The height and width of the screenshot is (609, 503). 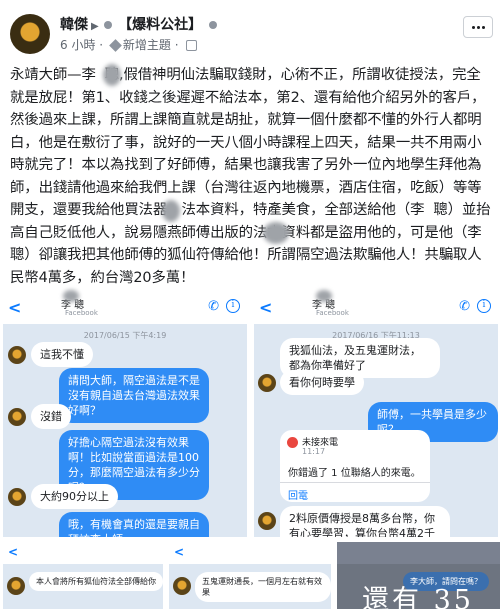 I want to click on author-line: 韓傑 ▶ 【爆料公社】, so click(x=139, y=24).